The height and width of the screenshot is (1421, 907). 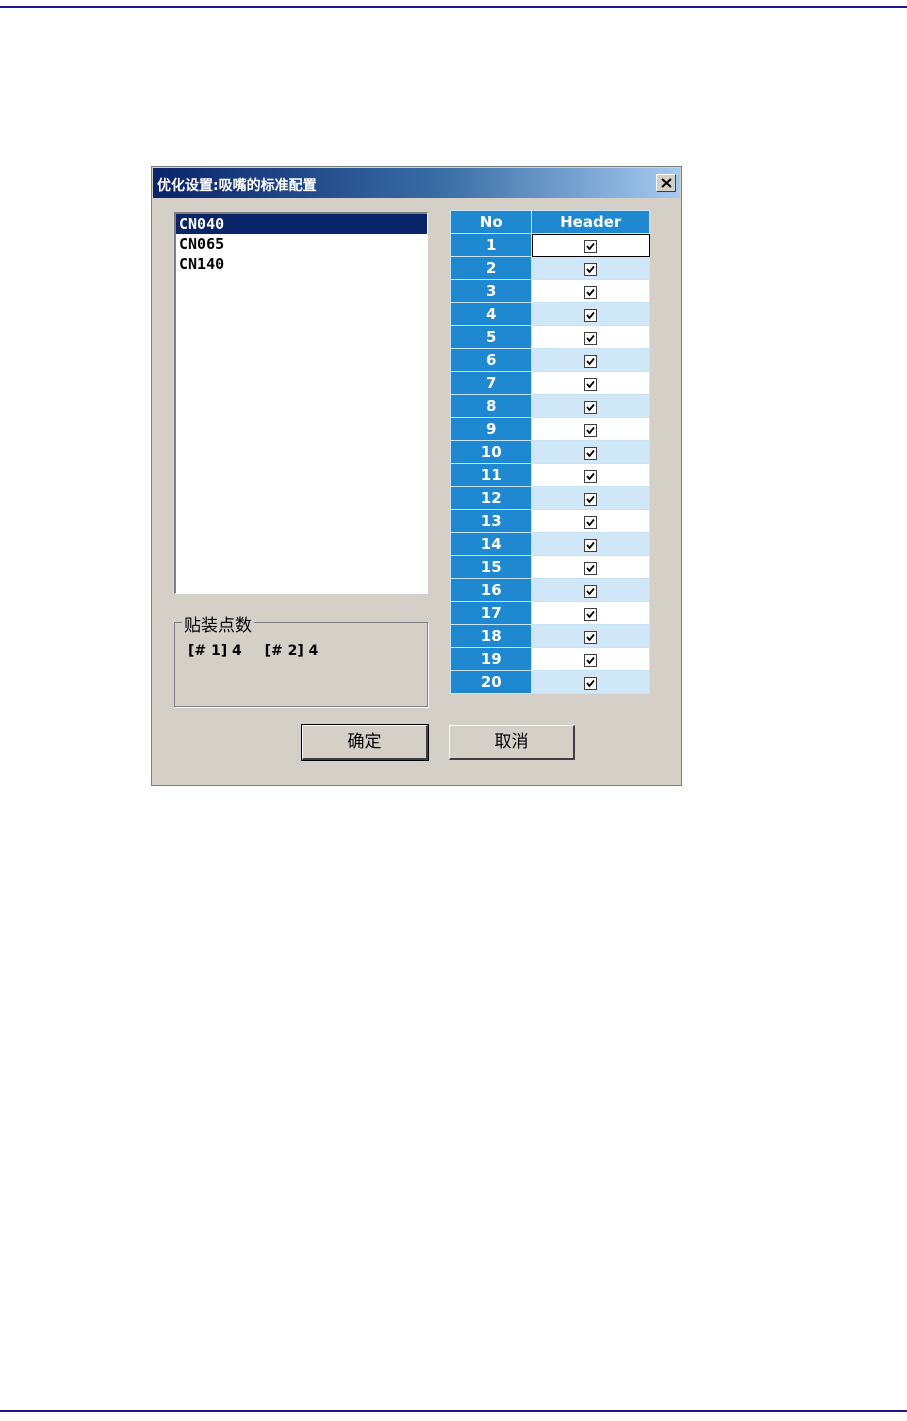 I want to click on table-row: 14, so click(x=549, y=544).